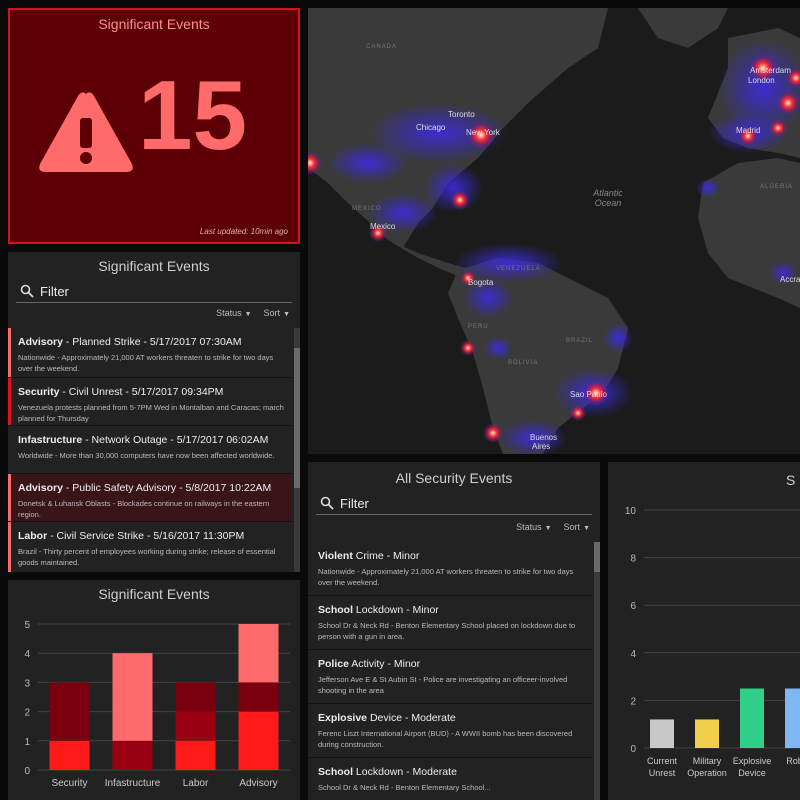  Describe the element at coordinates (790, 279) in the screenshot. I see `map-label-accra: Accra` at that location.